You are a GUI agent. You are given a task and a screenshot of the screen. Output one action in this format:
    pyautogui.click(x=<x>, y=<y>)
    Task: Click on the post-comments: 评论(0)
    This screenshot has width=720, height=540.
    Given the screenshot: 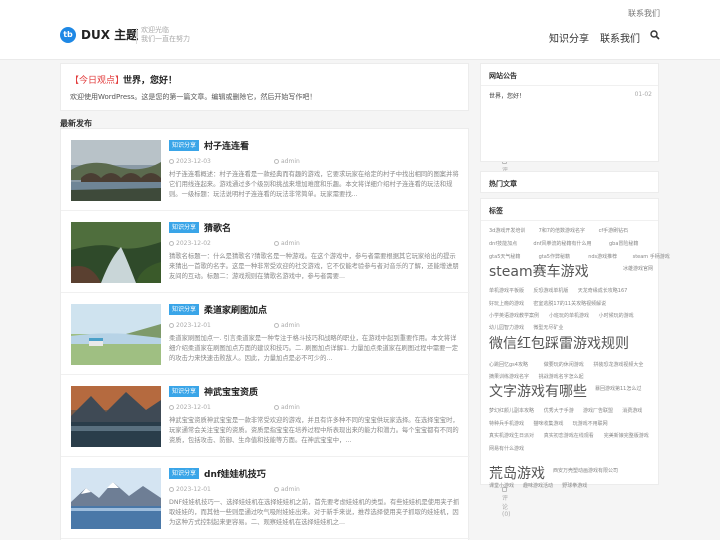 What is the action you would take?
    pyautogui.click(x=506, y=502)
    